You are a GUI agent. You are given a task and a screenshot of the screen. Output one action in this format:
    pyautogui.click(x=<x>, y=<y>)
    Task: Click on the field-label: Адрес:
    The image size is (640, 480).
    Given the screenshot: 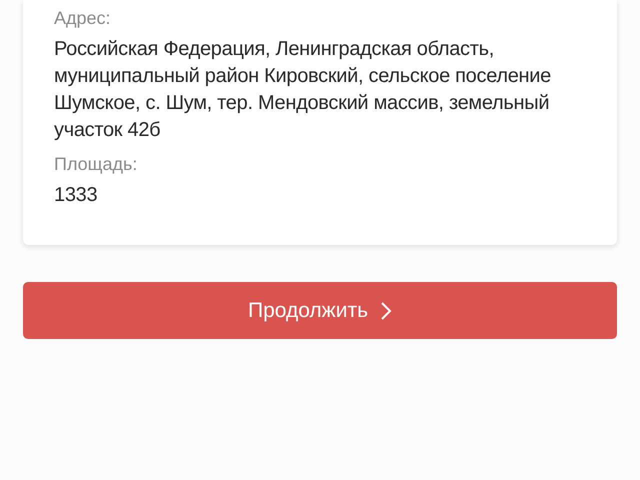 What is the action you would take?
    pyautogui.click(x=83, y=18)
    